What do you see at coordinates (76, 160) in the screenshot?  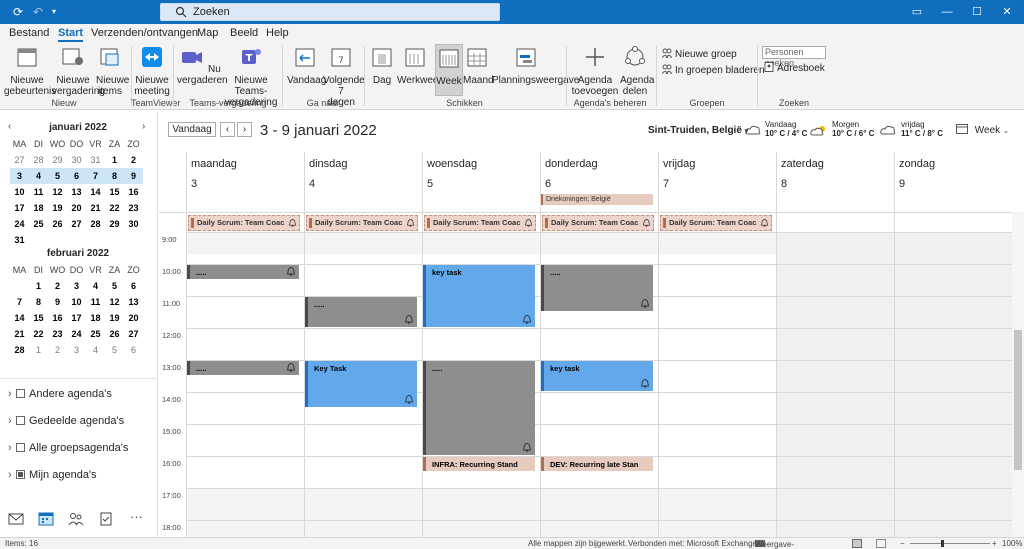 I see `mini-calendar-day: 30` at bounding box center [76, 160].